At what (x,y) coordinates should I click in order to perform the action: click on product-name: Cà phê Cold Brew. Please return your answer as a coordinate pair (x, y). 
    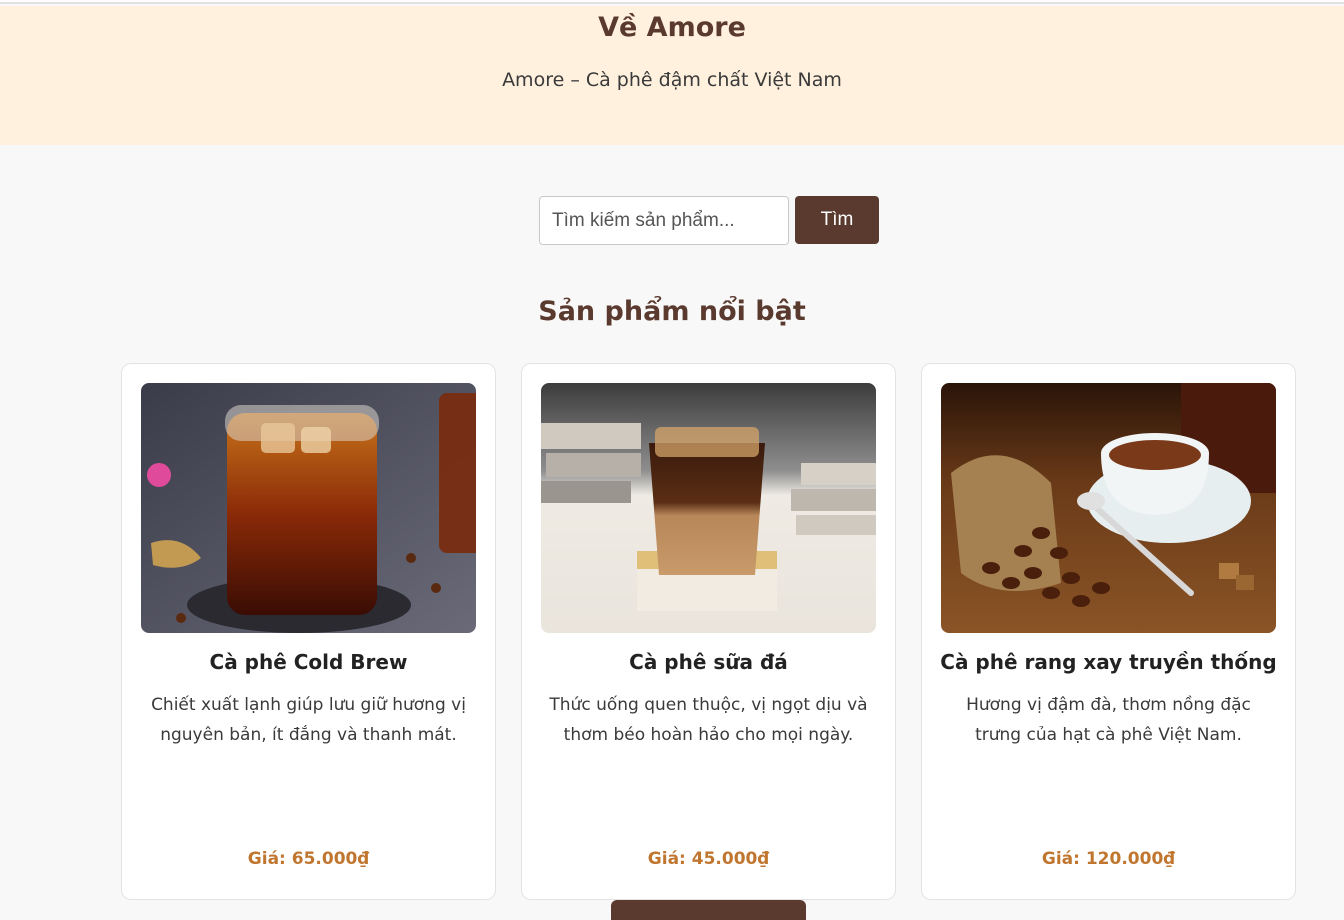
    Looking at the image, I should click on (308, 662).